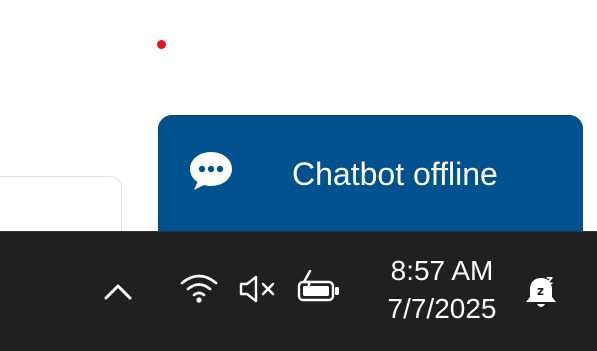 Image resolution: width=597 pixels, height=351 pixels. Describe the element at coordinates (118, 291) in the screenshot. I see `chevron-up-icon` at that location.